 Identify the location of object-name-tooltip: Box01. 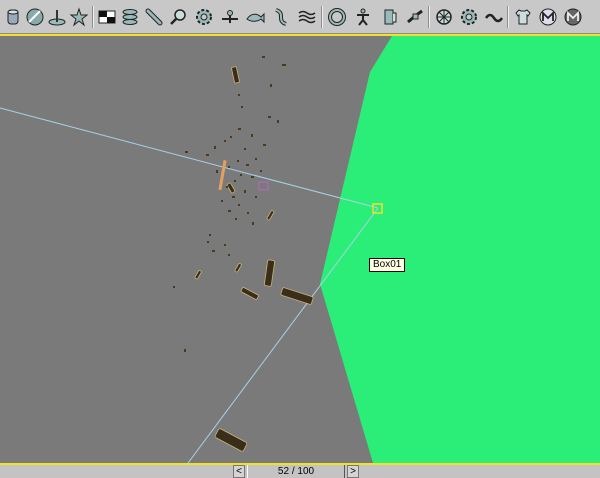
(387, 265).